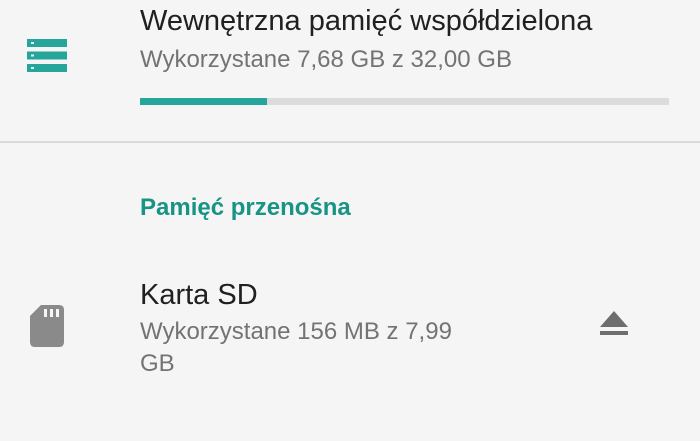  What do you see at coordinates (366, 21) in the screenshot?
I see `internal-storage-title: Wewnętrzna pamięć współdzielona` at bounding box center [366, 21].